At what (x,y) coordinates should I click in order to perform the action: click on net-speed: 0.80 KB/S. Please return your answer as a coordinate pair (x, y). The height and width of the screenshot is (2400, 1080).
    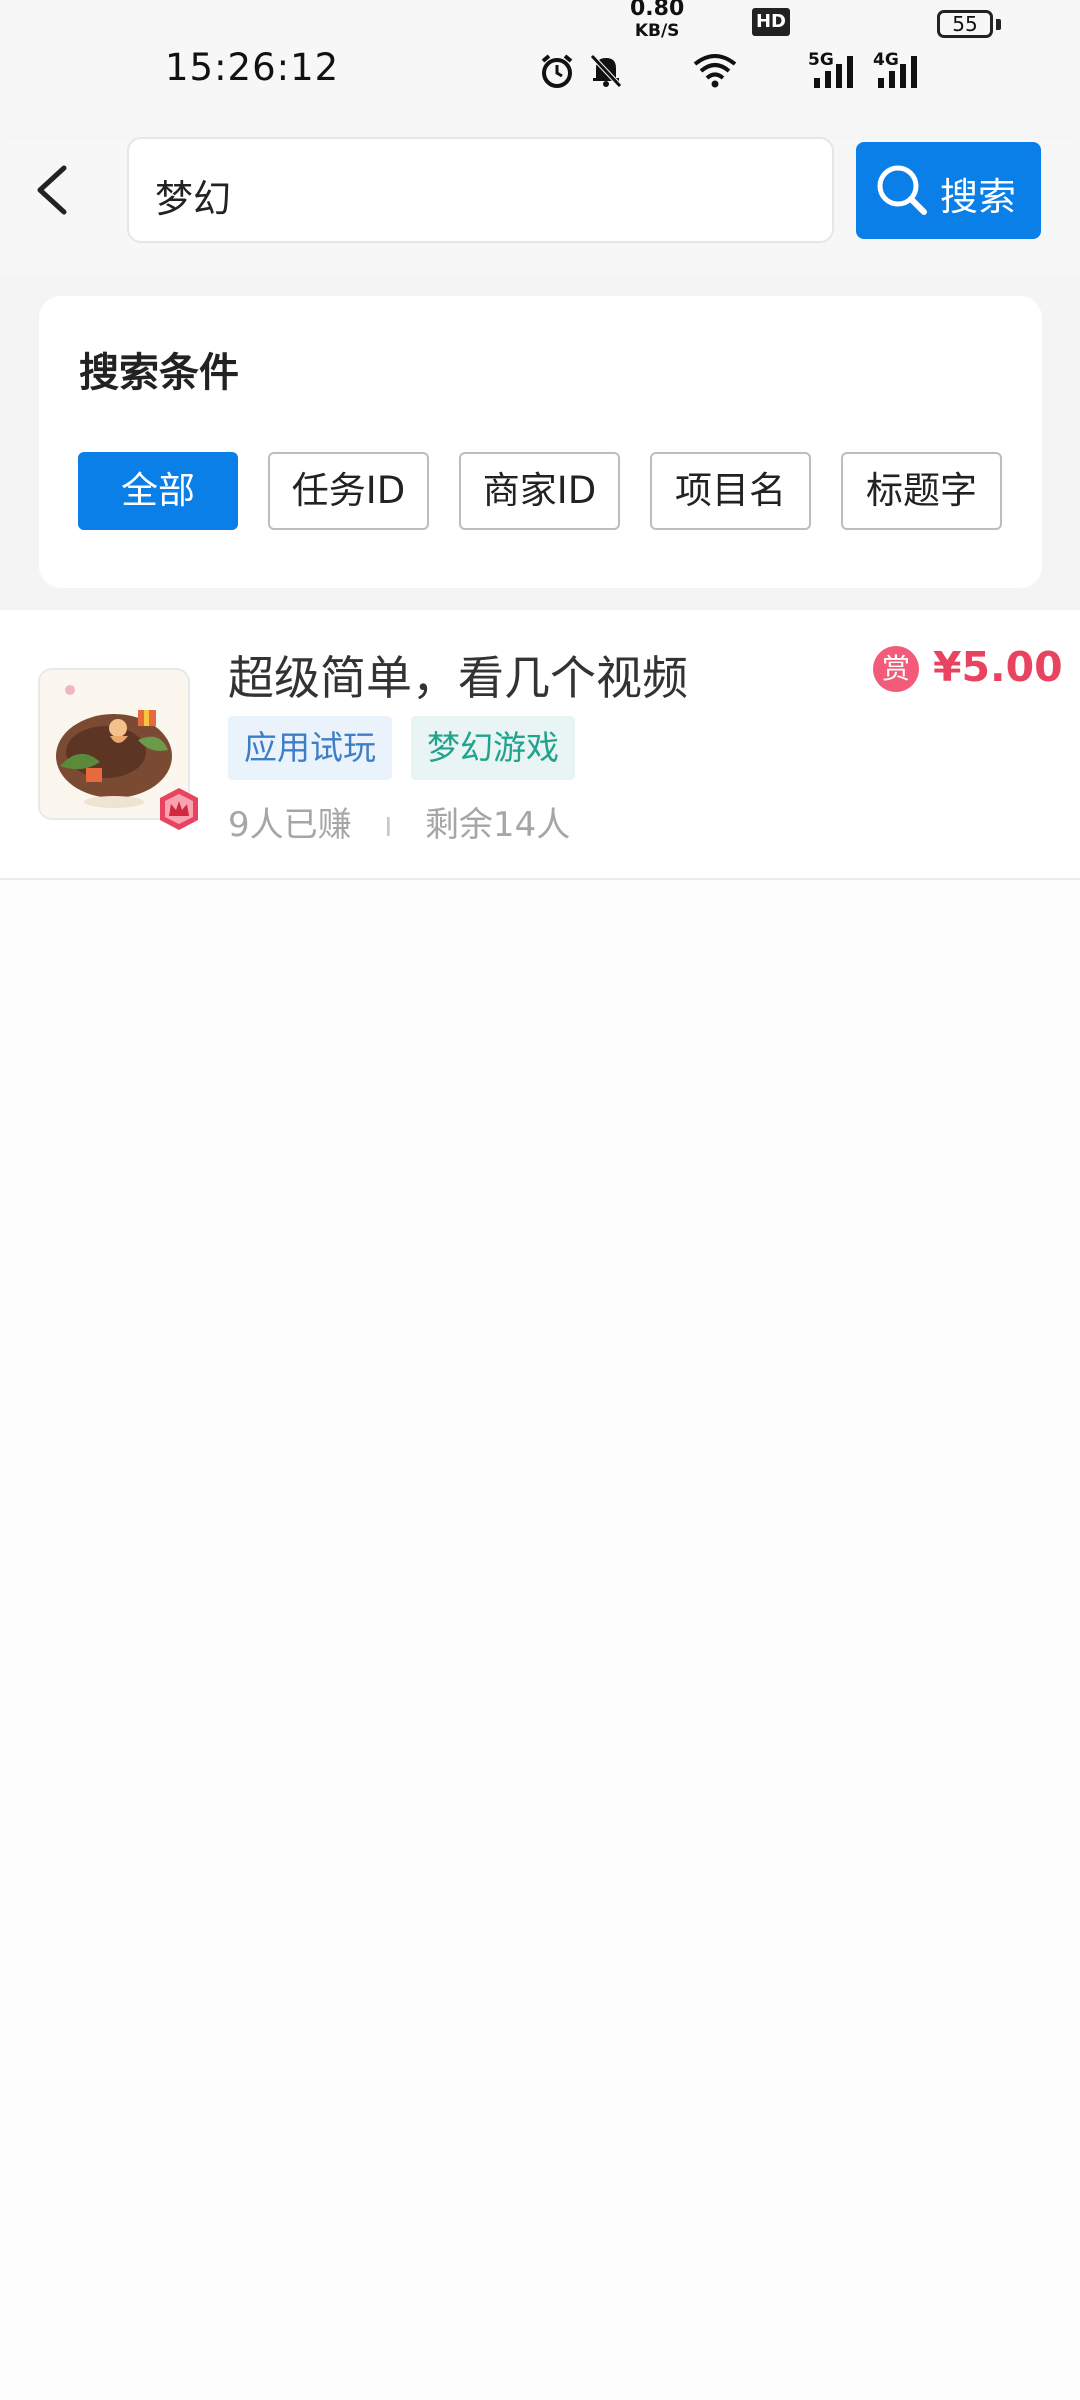
    Looking at the image, I should click on (657, 21).